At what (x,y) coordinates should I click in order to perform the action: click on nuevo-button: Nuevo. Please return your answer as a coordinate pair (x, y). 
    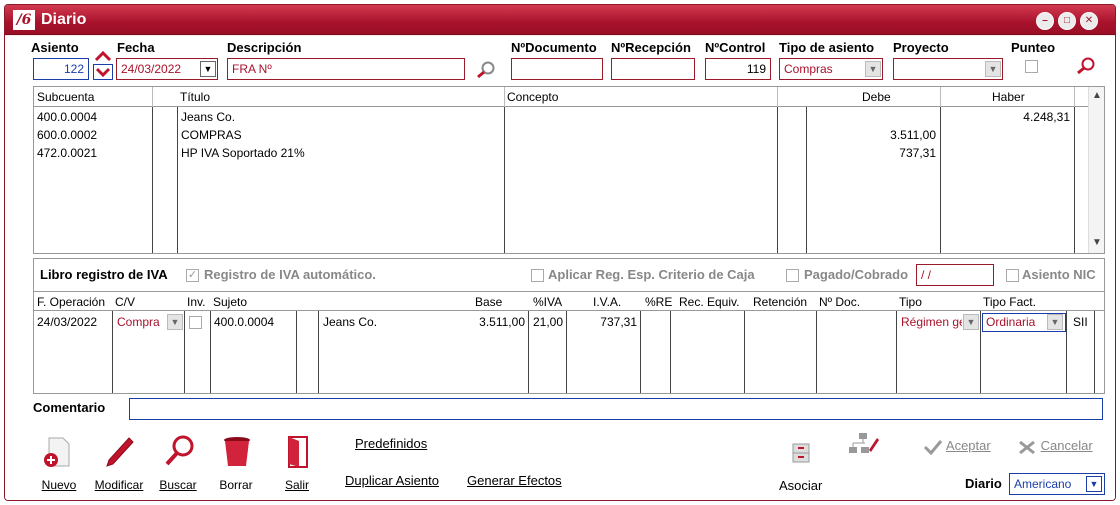
    Looking at the image, I should click on (59, 485).